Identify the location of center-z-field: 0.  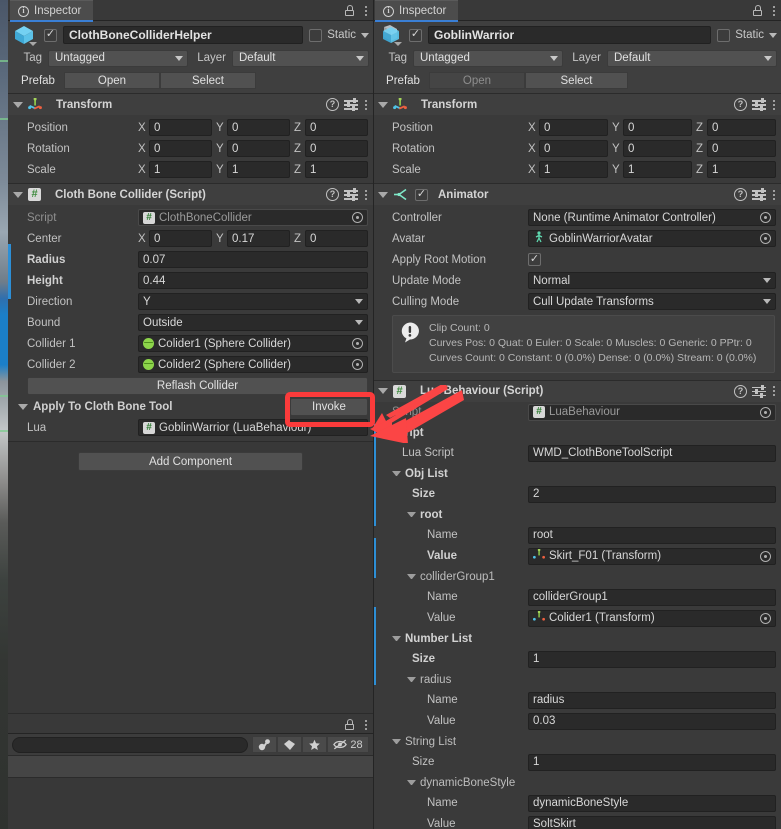
(336, 238).